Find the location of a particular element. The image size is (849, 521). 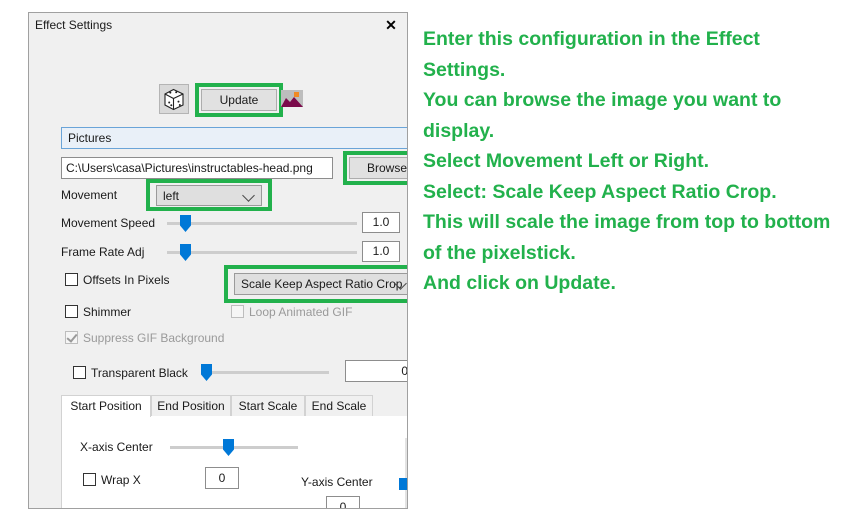

scale-mode-combobox: Scale Keep Aspect Ratio Crop is located at coordinates (320, 284).